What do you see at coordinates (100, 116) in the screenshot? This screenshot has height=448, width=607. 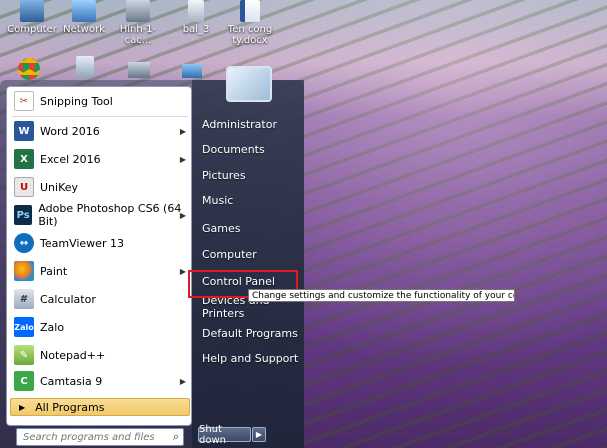 I see `pinned-divider` at bounding box center [100, 116].